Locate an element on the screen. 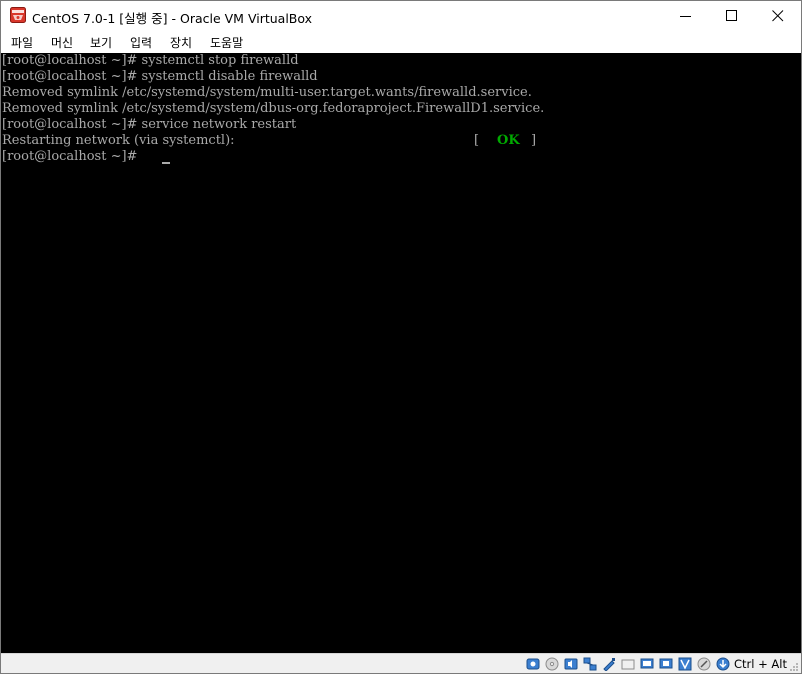  text-cursor is located at coordinates (166, 163).